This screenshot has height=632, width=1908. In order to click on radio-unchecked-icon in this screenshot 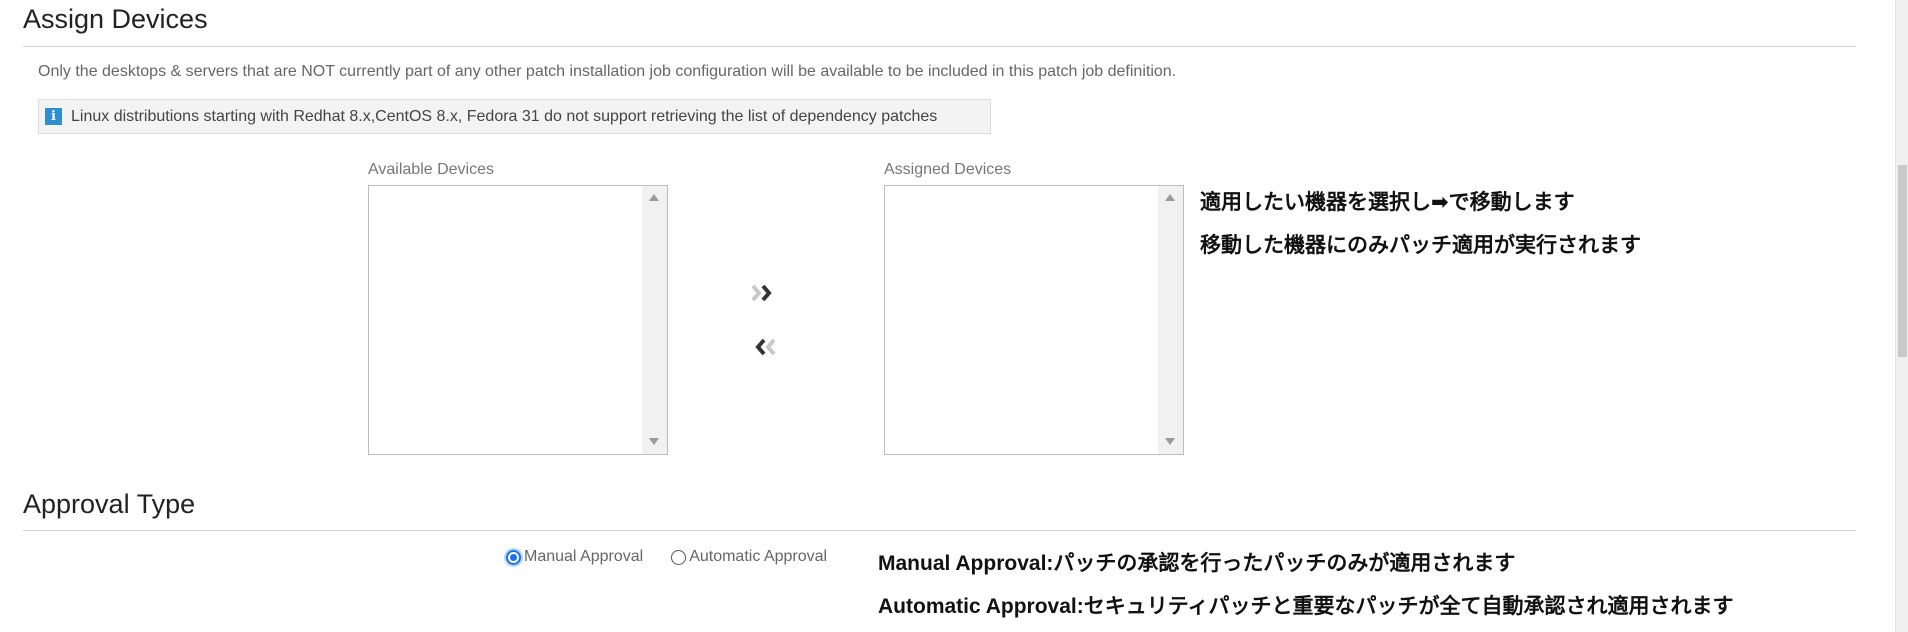, I will do `click(679, 557)`.